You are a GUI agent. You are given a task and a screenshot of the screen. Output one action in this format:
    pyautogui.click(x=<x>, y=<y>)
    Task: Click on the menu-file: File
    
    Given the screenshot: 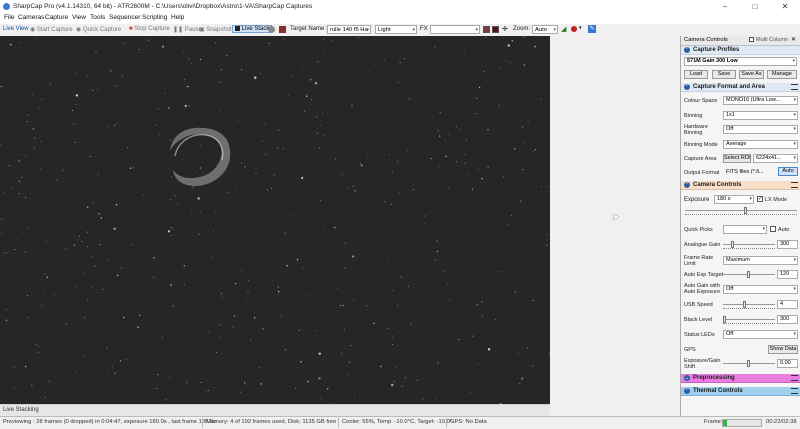 What is the action you would take?
    pyautogui.click(x=9, y=17)
    